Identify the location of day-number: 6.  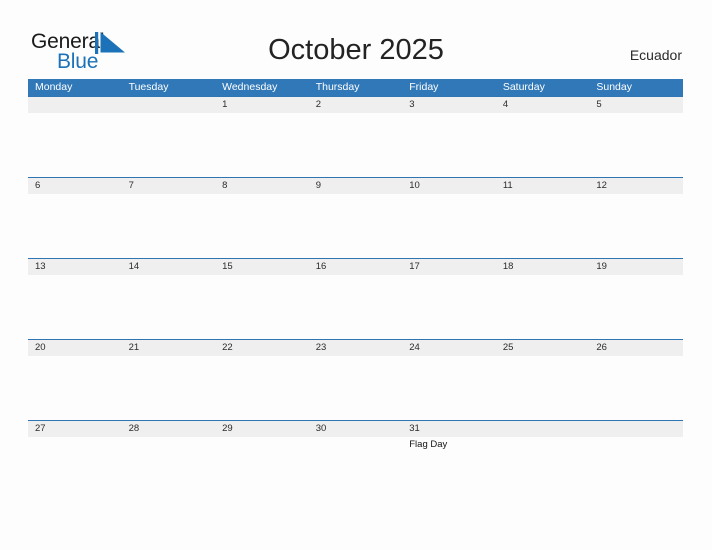
(38, 185).